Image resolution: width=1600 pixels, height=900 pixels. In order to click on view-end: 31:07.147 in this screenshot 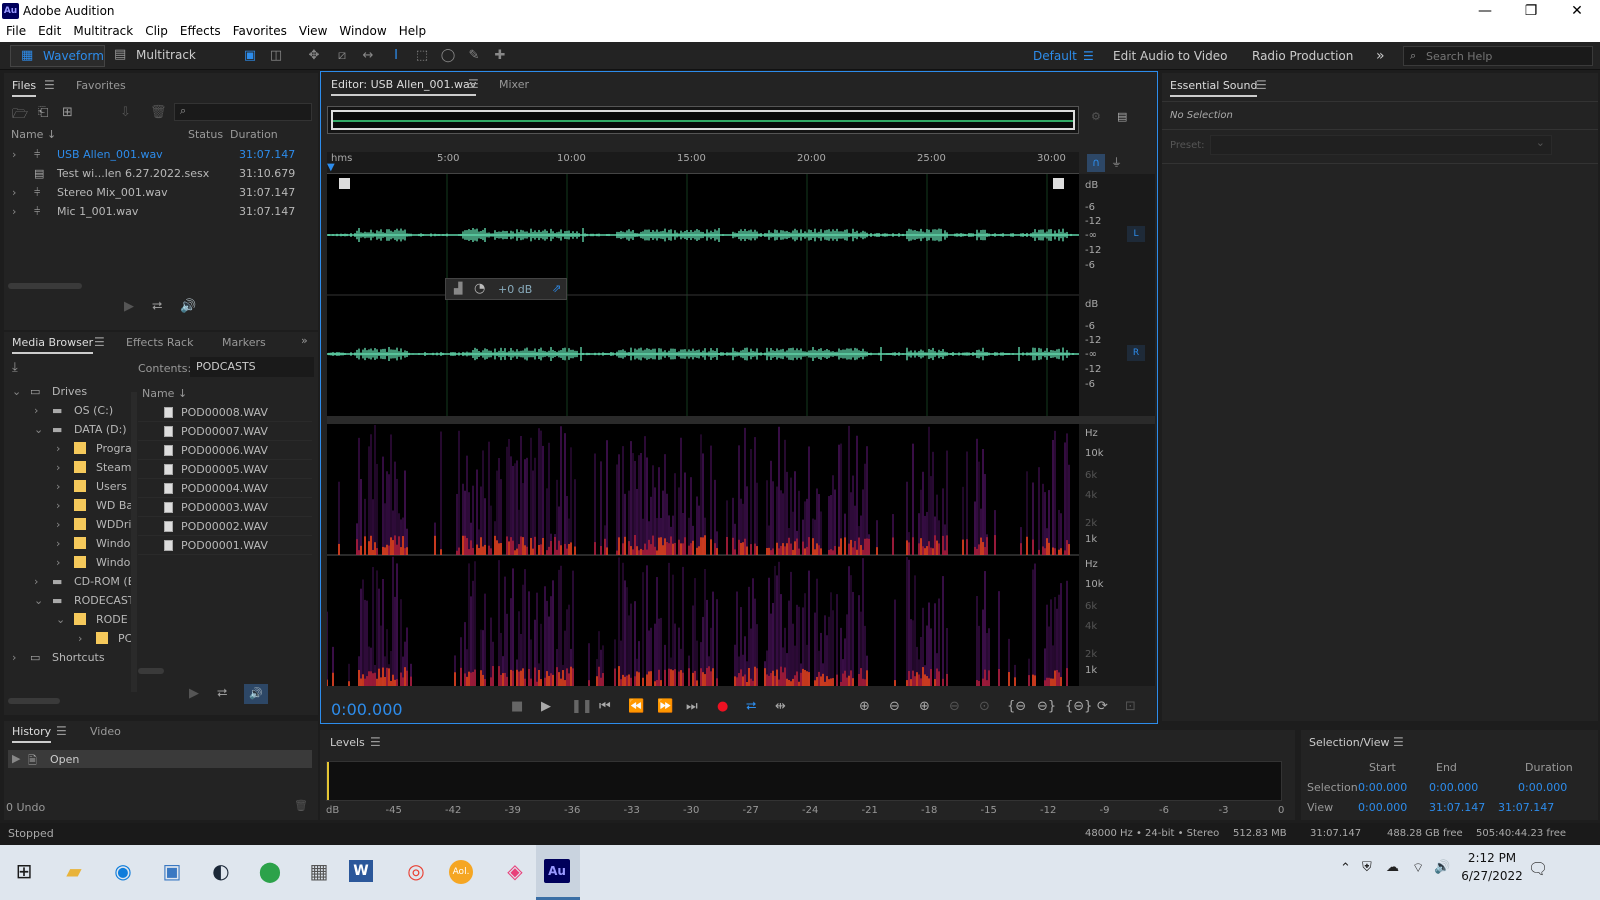, I will do `click(1457, 807)`.